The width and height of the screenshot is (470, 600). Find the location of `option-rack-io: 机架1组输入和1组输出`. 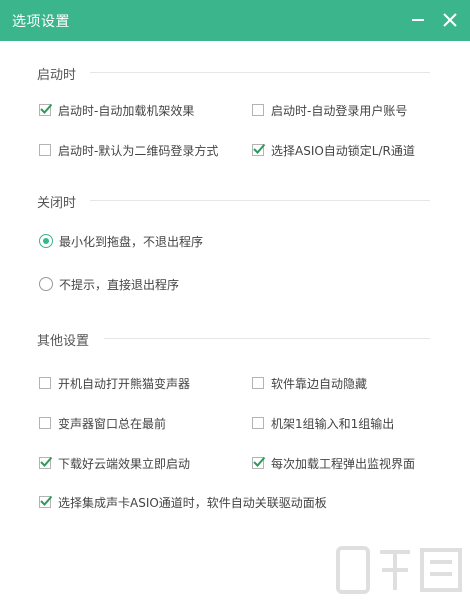

option-rack-io: 机架1组输入和1组输出 is located at coordinates (323, 423).